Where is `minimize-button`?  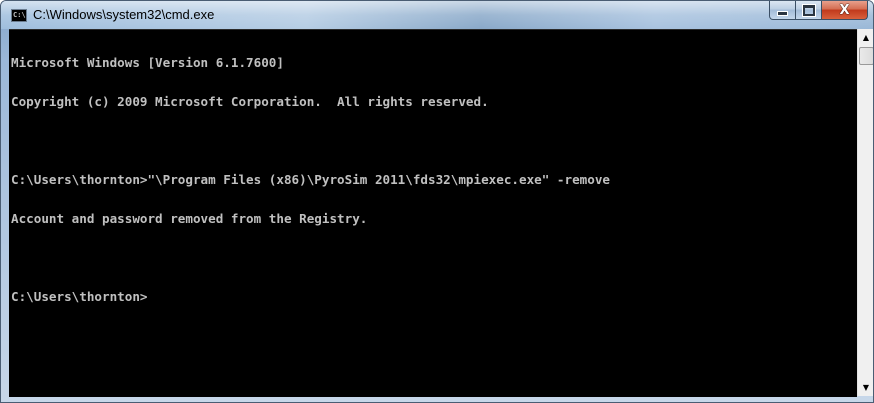
minimize-button is located at coordinates (782, 10).